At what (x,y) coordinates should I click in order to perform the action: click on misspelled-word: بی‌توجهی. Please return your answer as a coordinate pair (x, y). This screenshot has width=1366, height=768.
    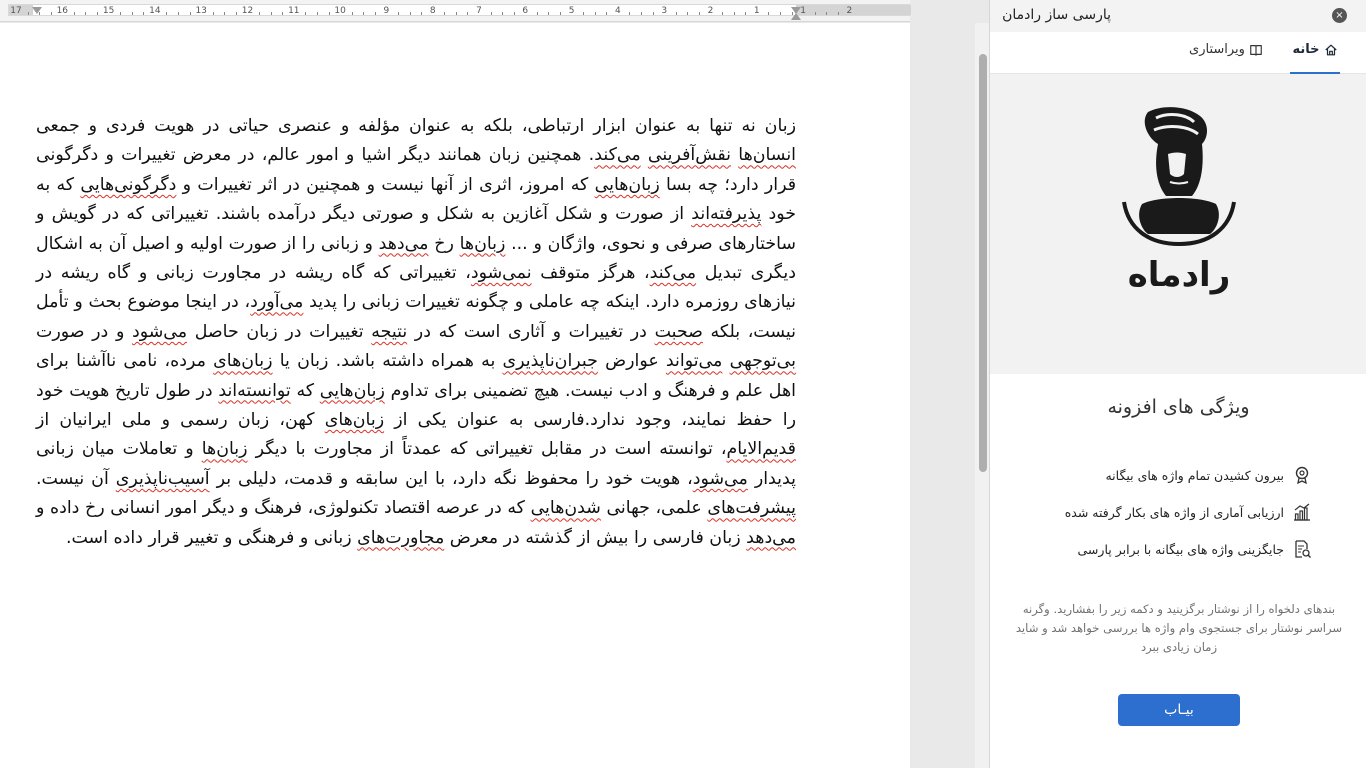
    Looking at the image, I should click on (763, 361).